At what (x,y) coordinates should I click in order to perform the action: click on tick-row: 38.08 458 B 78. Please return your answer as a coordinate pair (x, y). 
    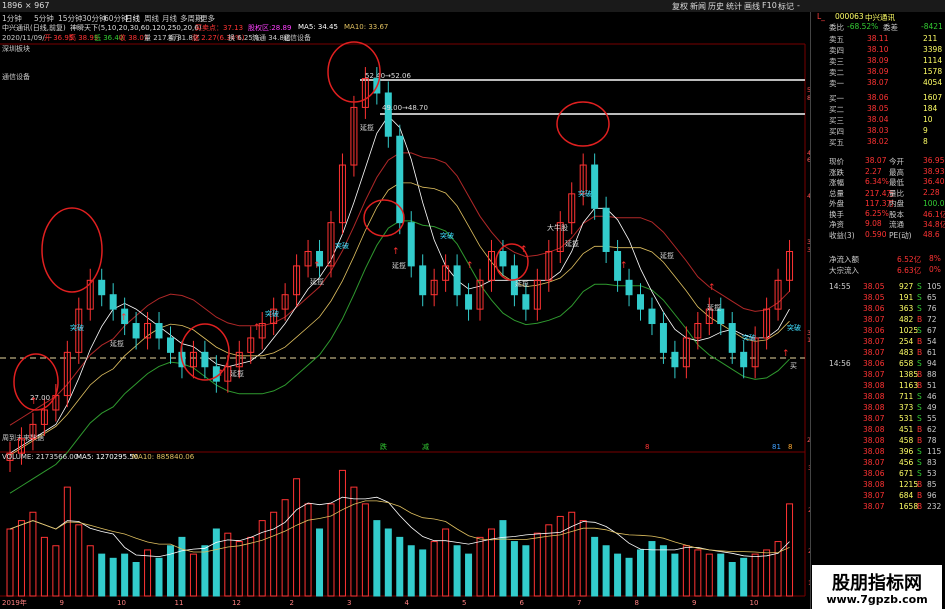
    Looking at the image, I should click on (878, 441).